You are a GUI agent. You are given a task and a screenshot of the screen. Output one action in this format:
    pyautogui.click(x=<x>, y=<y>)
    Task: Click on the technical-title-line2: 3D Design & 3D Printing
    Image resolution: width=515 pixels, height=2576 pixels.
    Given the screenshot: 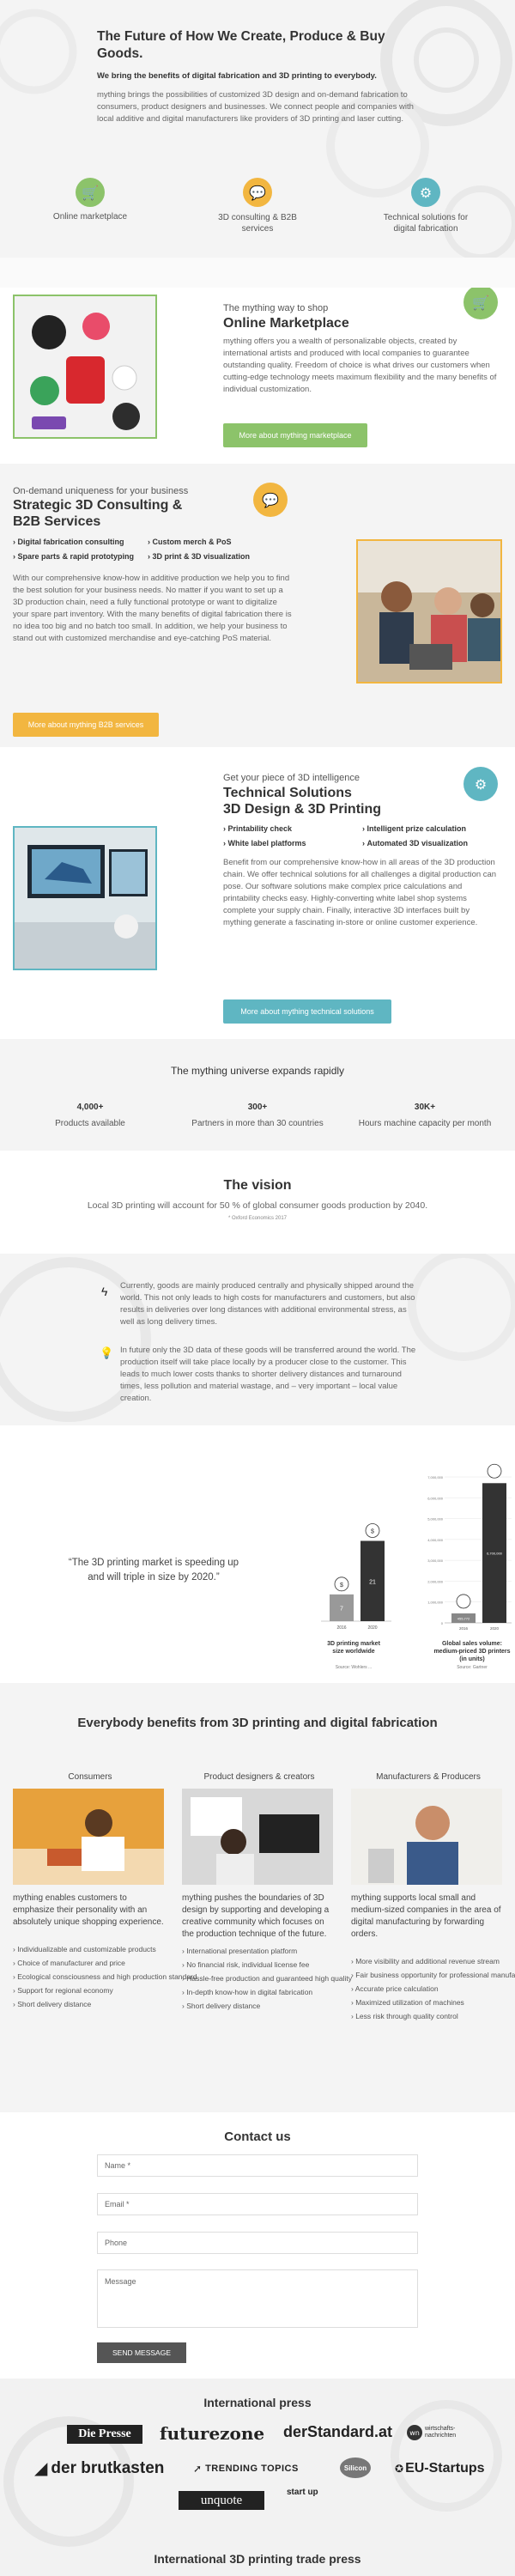 What is the action you would take?
    pyautogui.click(x=302, y=810)
    